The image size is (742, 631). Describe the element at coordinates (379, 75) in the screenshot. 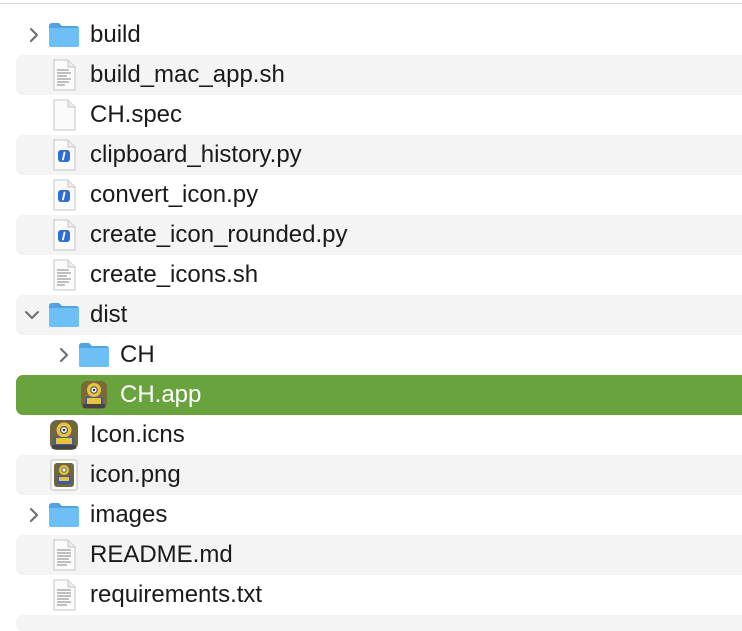

I see `list-item-build-mac-app-sh: build_mac_app.sh` at that location.